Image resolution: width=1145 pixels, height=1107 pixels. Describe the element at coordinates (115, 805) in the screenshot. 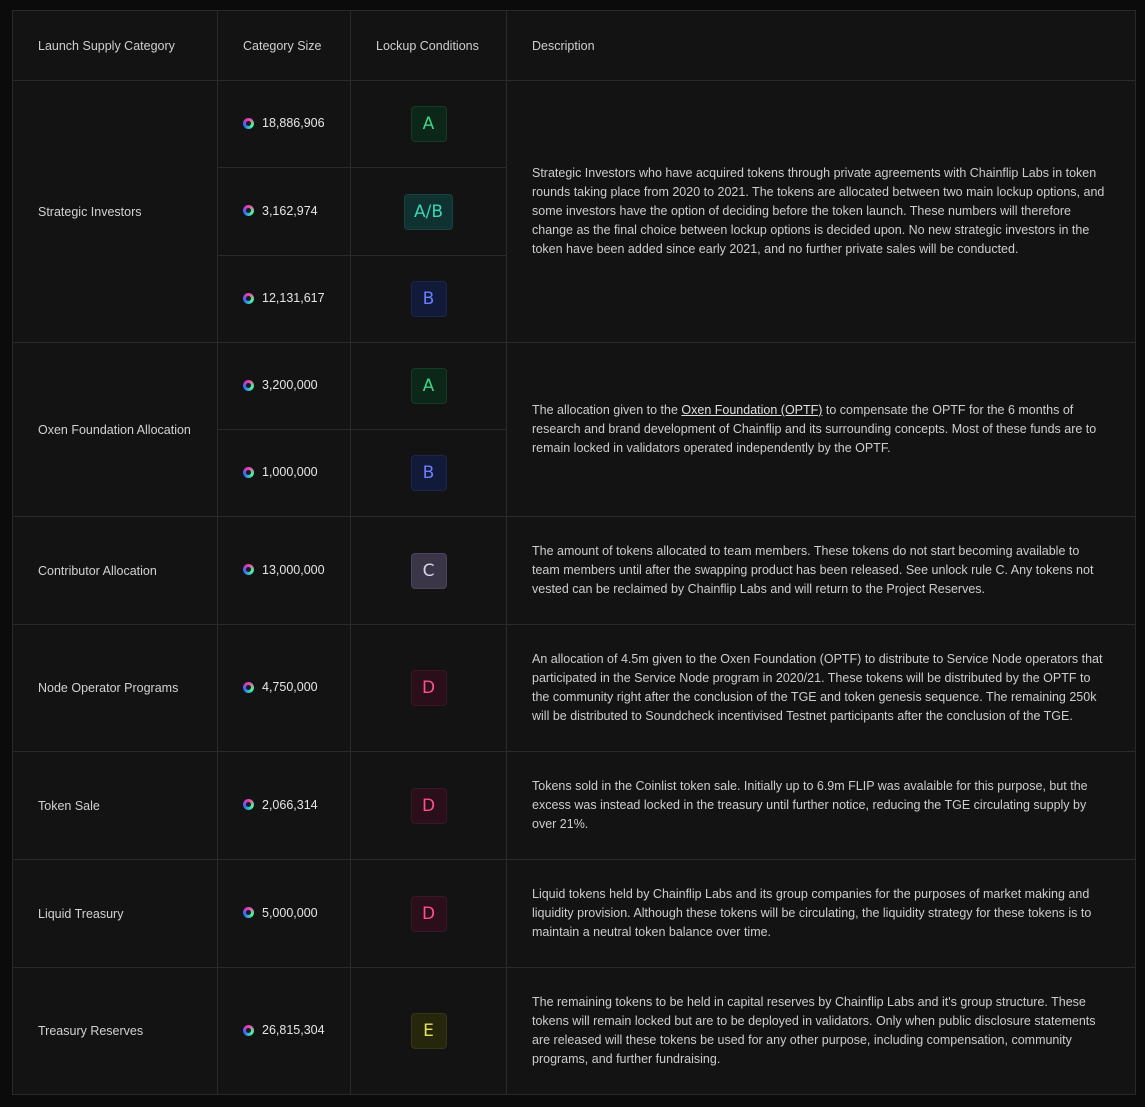

I see `category-cell: Token Sale` at that location.